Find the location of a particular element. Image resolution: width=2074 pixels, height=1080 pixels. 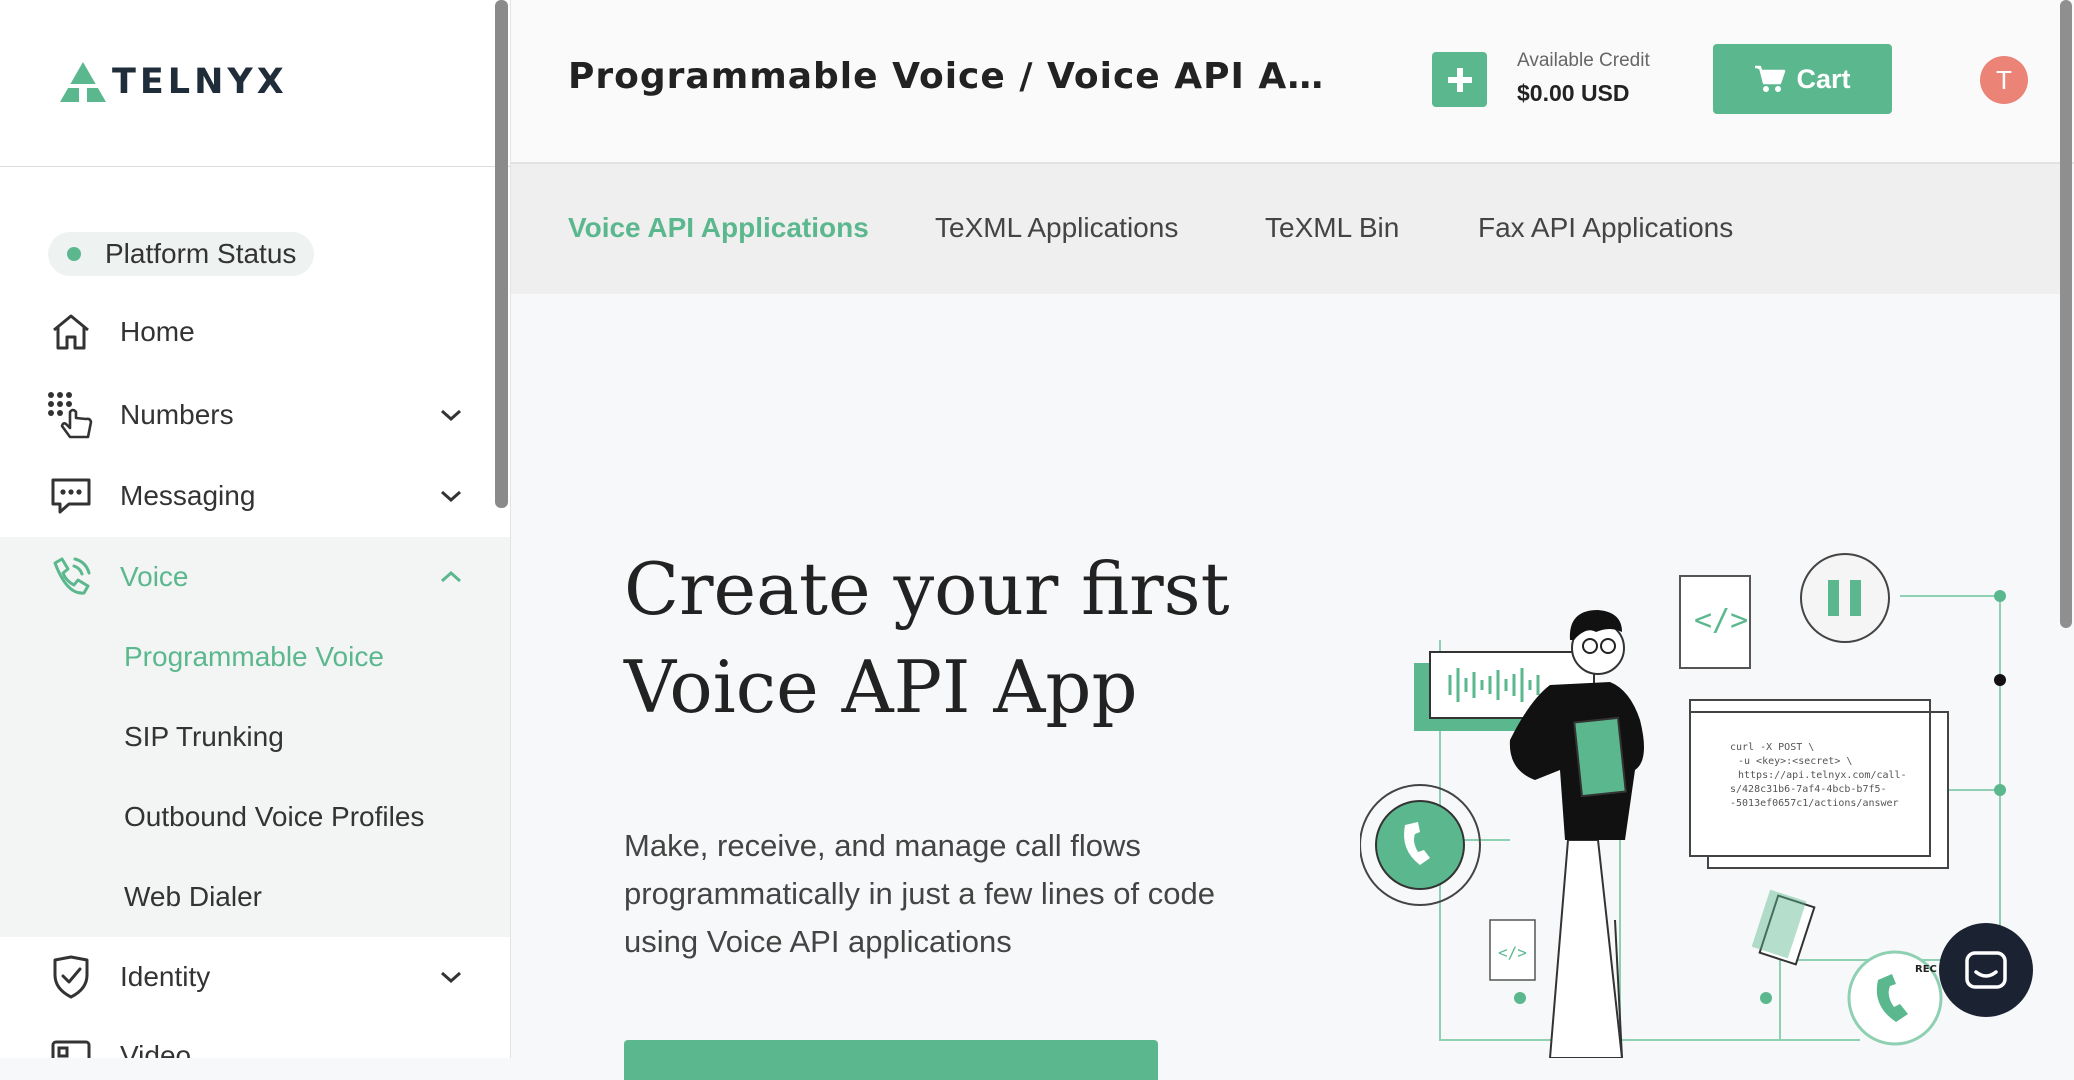

create-app-button is located at coordinates (891, 1060).